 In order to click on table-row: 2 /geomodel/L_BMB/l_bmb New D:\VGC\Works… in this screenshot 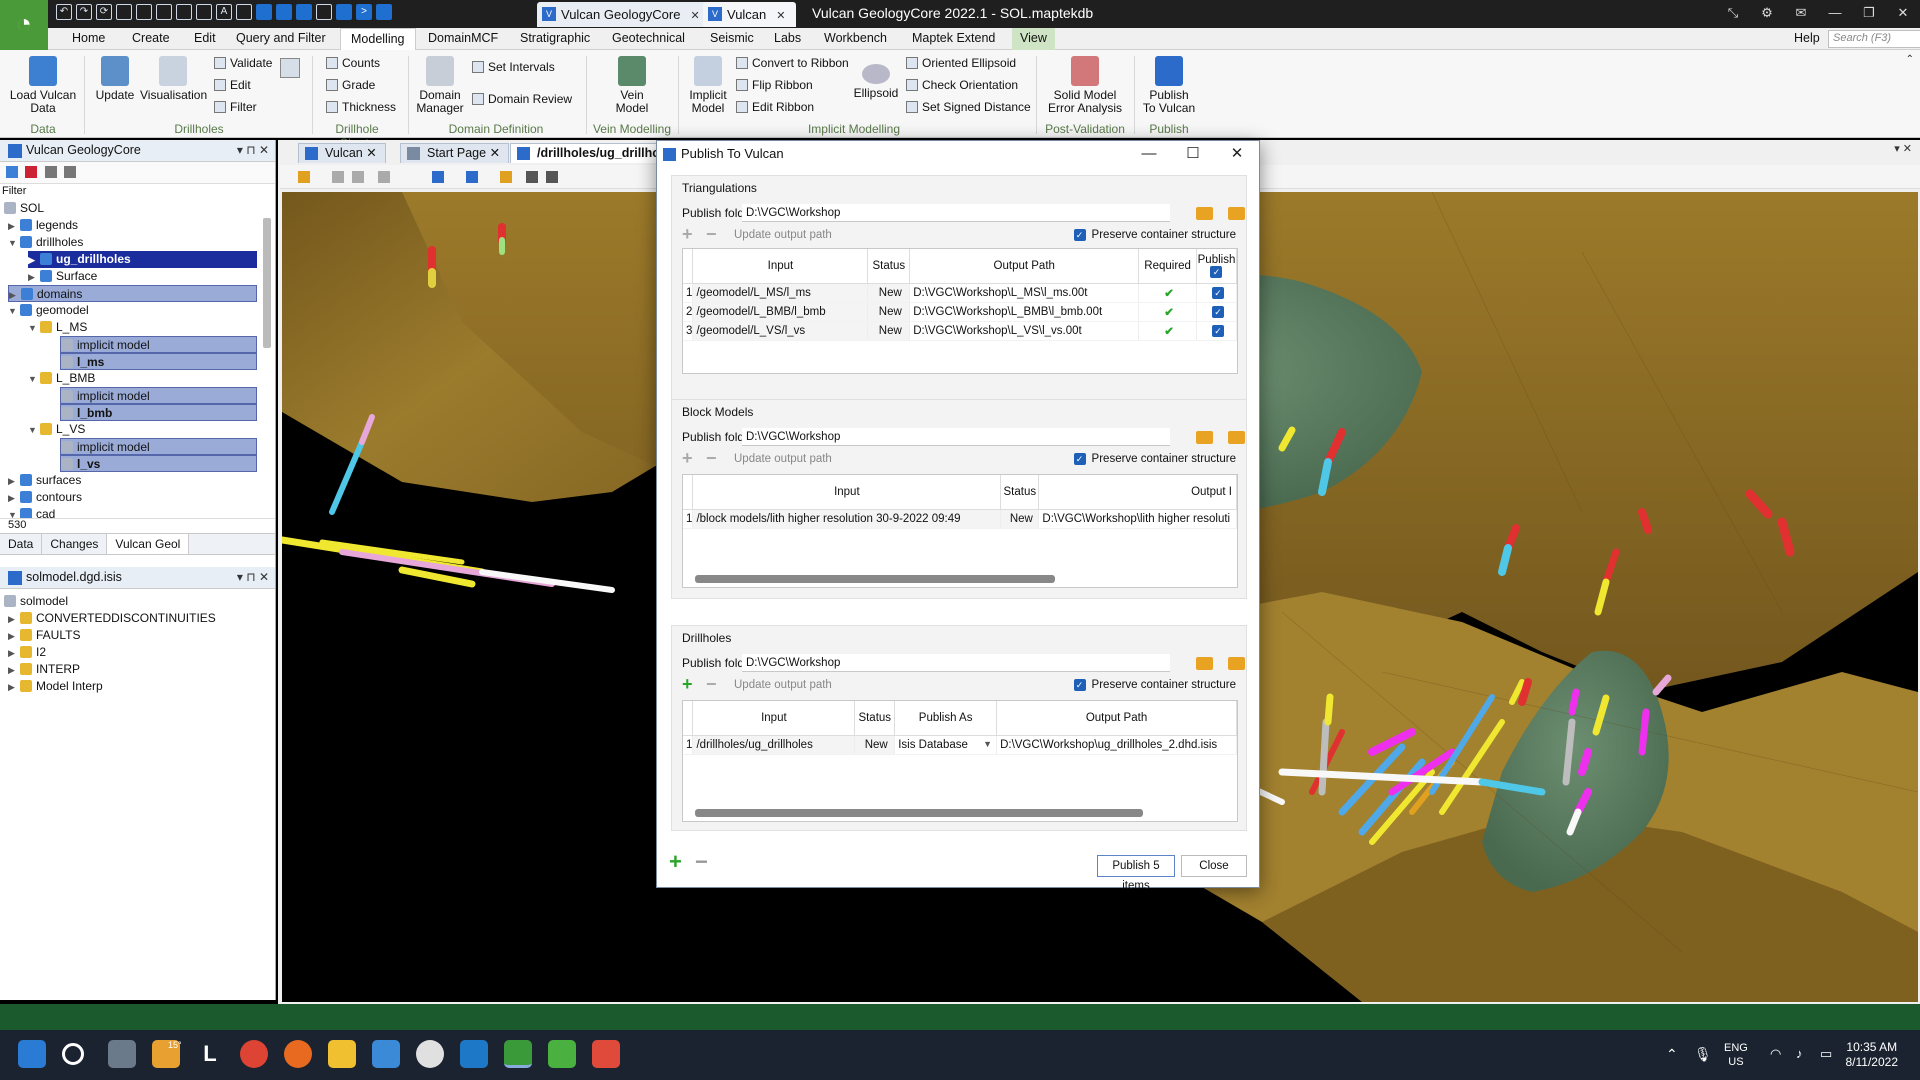, I will do `click(960, 312)`.